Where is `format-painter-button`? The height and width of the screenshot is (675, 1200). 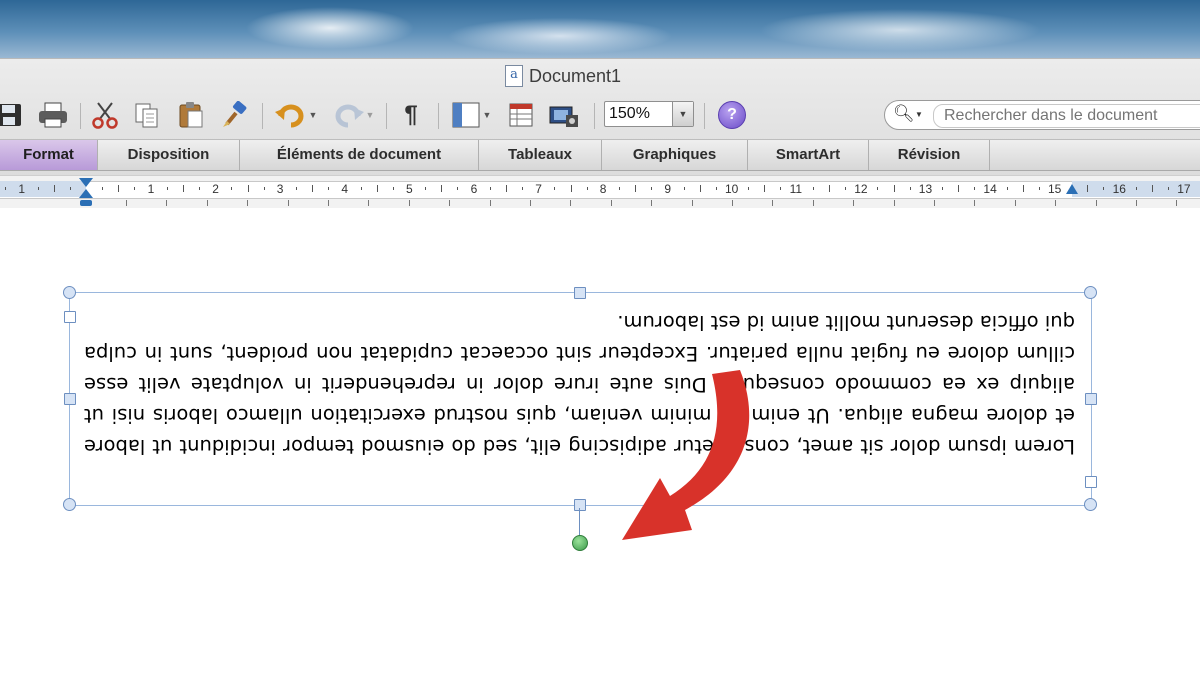 format-painter-button is located at coordinates (235, 115).